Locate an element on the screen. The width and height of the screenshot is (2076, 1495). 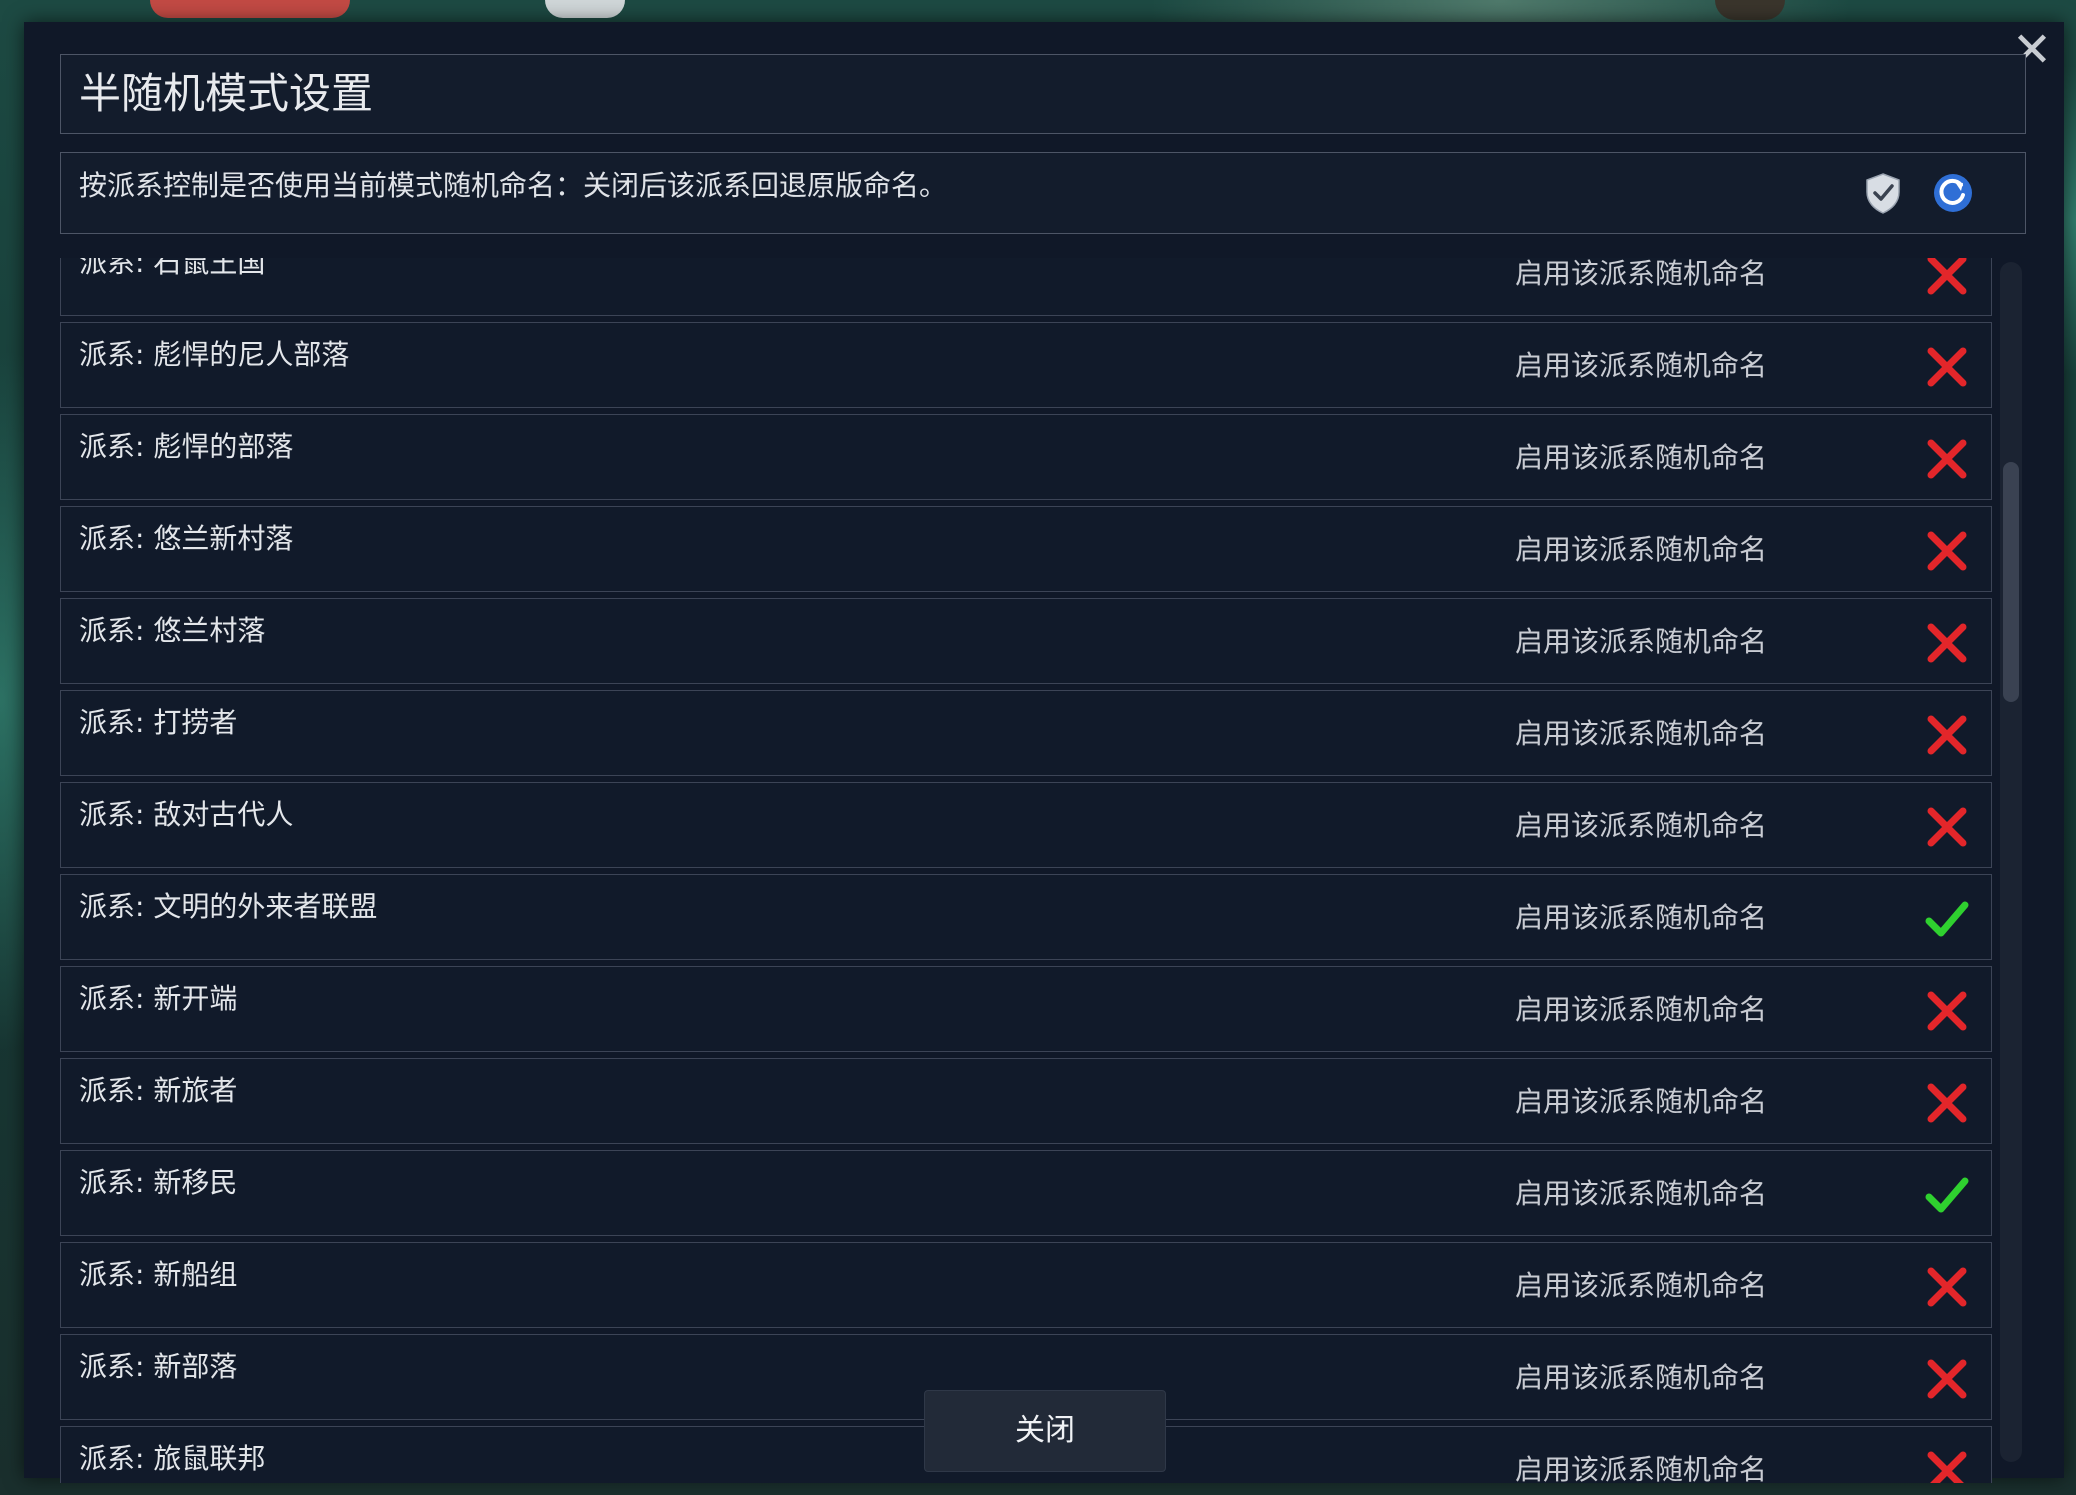
scrollbar is located at coordinates (2011, 862).